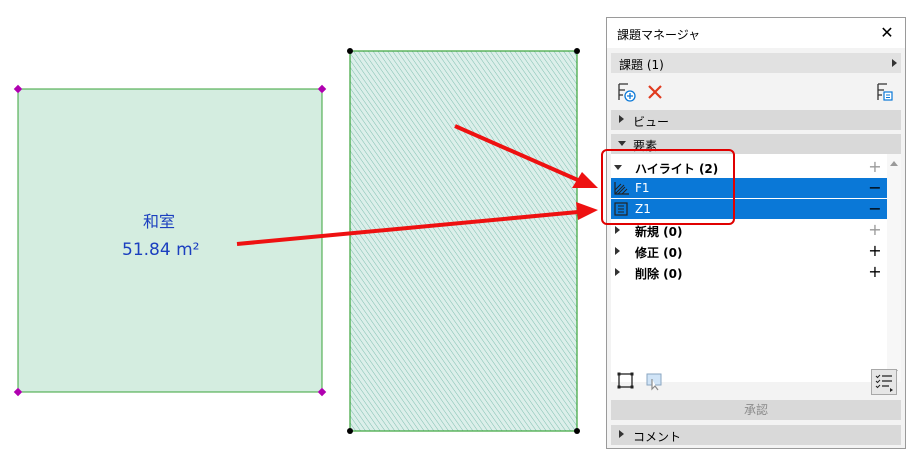  I want to click on tree-group-label: 新規 (0), so click(659, 232).